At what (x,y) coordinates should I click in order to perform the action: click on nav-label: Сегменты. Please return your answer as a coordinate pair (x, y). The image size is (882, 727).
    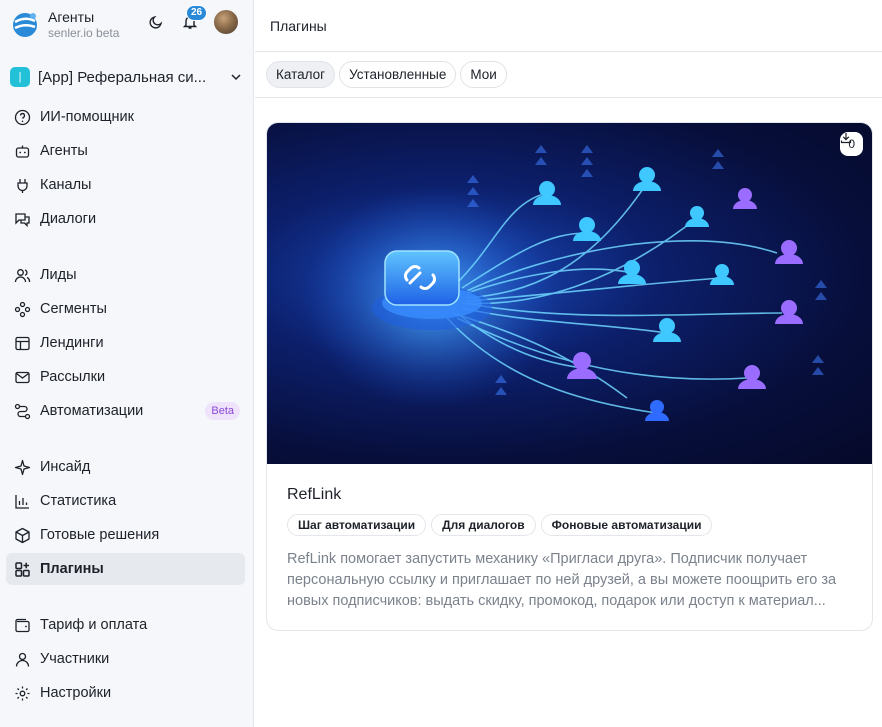
    Looking at the image, I should click on (73, 309).